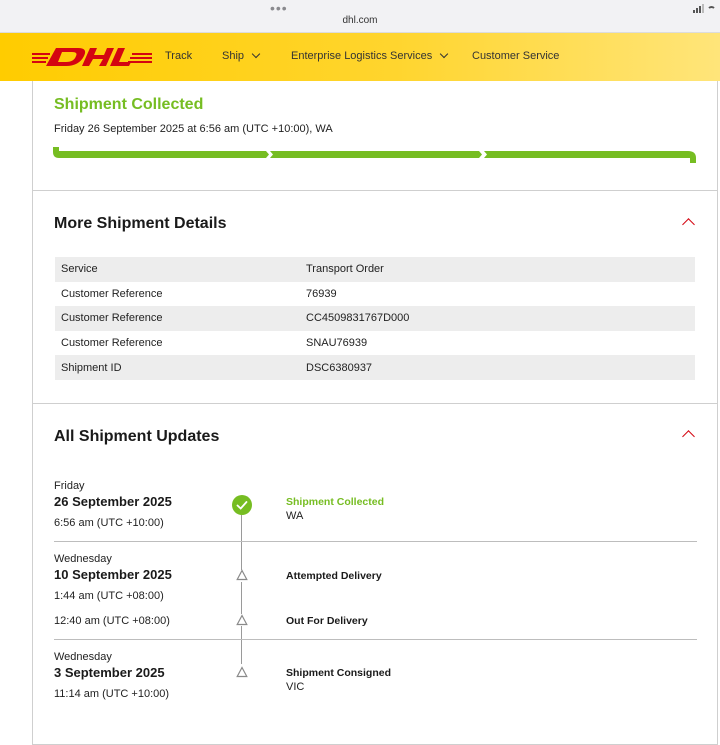 This screenshot has height=745, width=720. I want to click on status-title: Shipment Collected, so click(129, 104).